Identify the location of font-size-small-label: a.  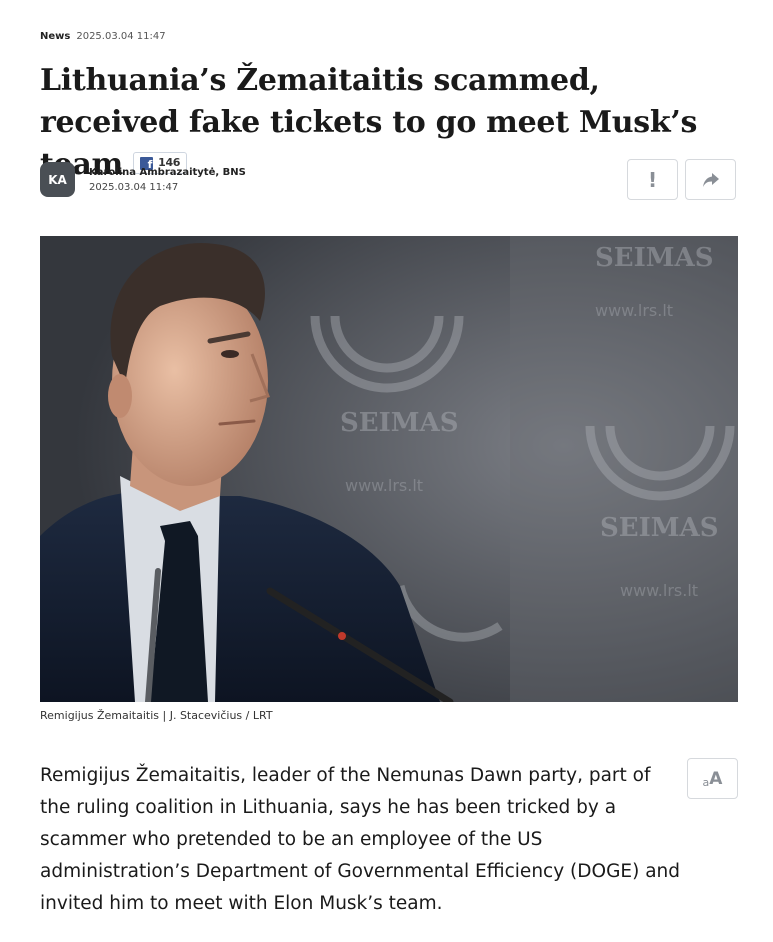
(706, 782).